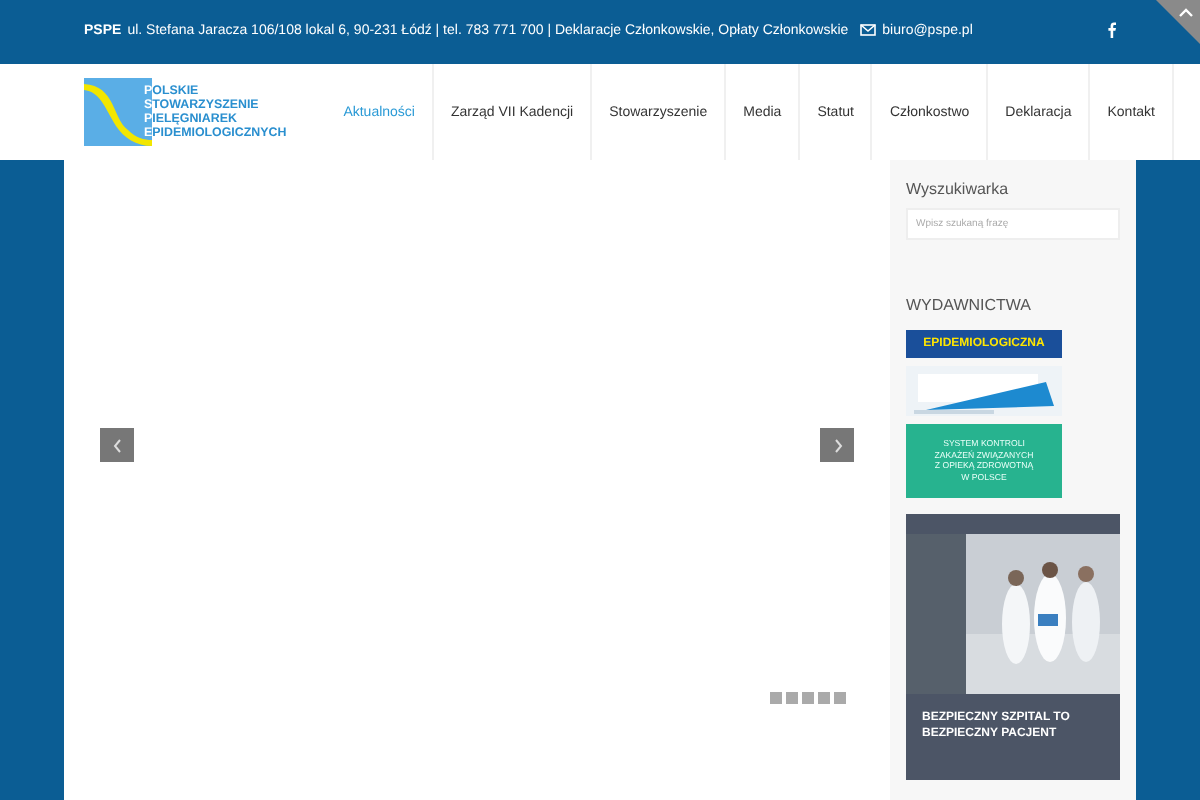  I want to click on logo-icon, so click(118, 112).